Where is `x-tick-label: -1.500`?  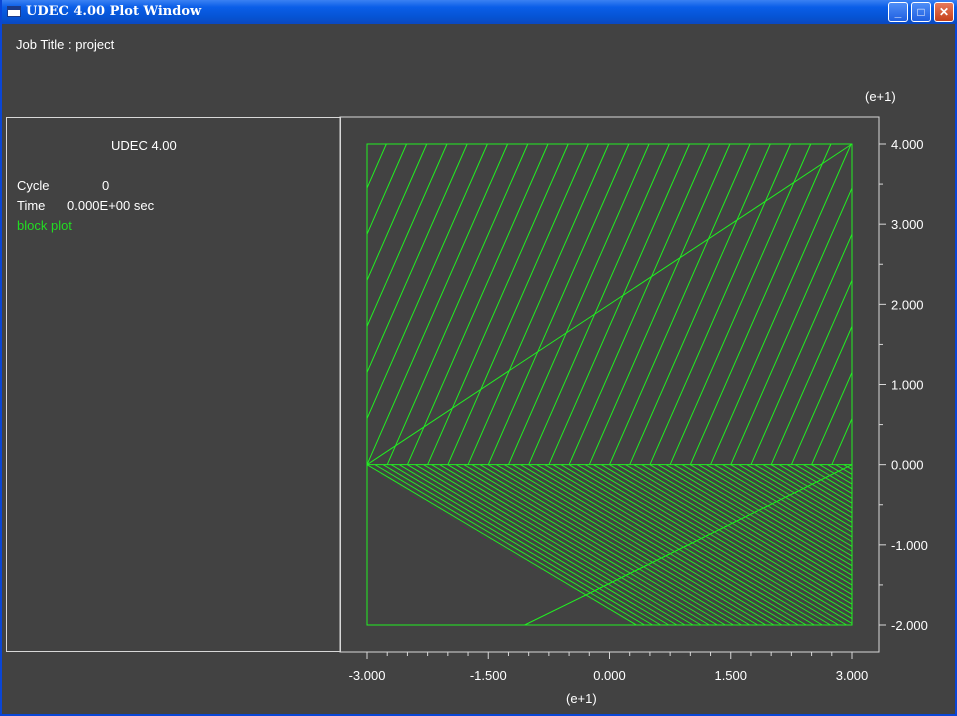 x-tick-label: -1.500 is located at coordinates (488, 675).